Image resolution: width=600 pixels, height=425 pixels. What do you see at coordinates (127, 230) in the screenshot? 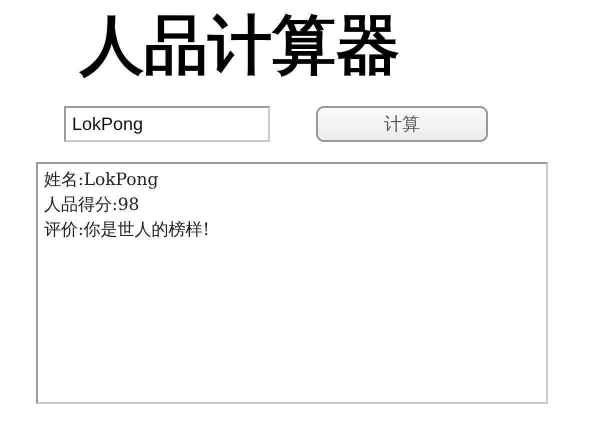
I see `result-line: 评价:你是世人的榜样!` at bounding box center [127, 230].